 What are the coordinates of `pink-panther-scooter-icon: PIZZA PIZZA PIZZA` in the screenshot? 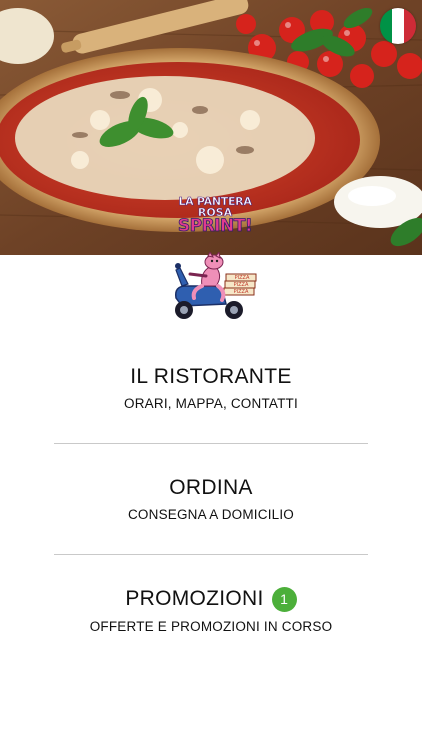 It's located at (212, 287).